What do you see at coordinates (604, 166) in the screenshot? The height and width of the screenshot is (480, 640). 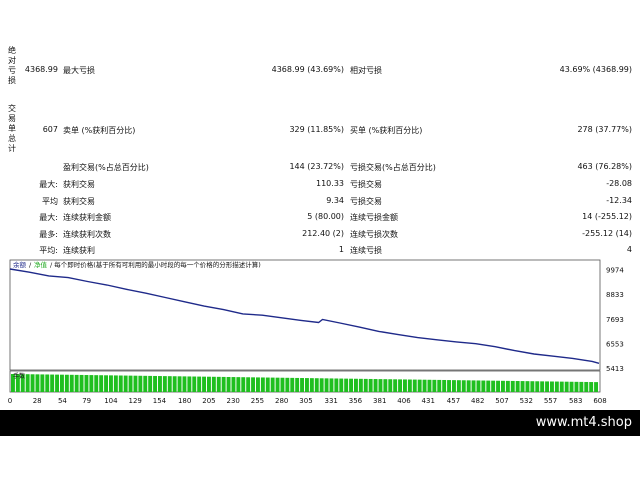 I see `loss-trades-value: 463 (76.28%)` at bounding box center [604, 166].